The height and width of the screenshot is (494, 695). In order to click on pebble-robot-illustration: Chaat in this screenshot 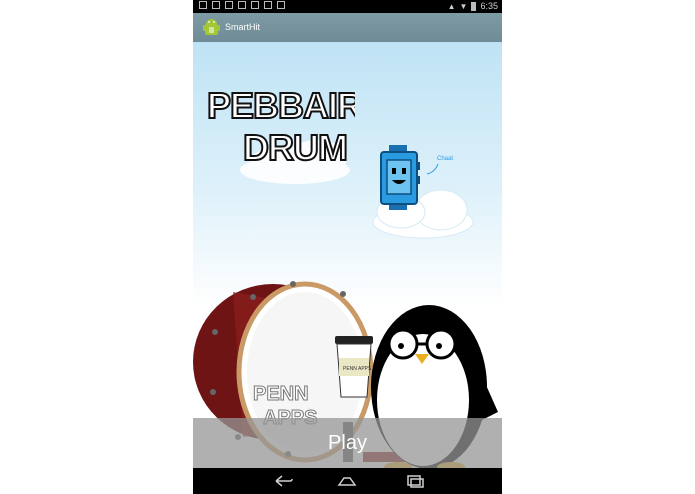, I will do `click(423, 192)`.